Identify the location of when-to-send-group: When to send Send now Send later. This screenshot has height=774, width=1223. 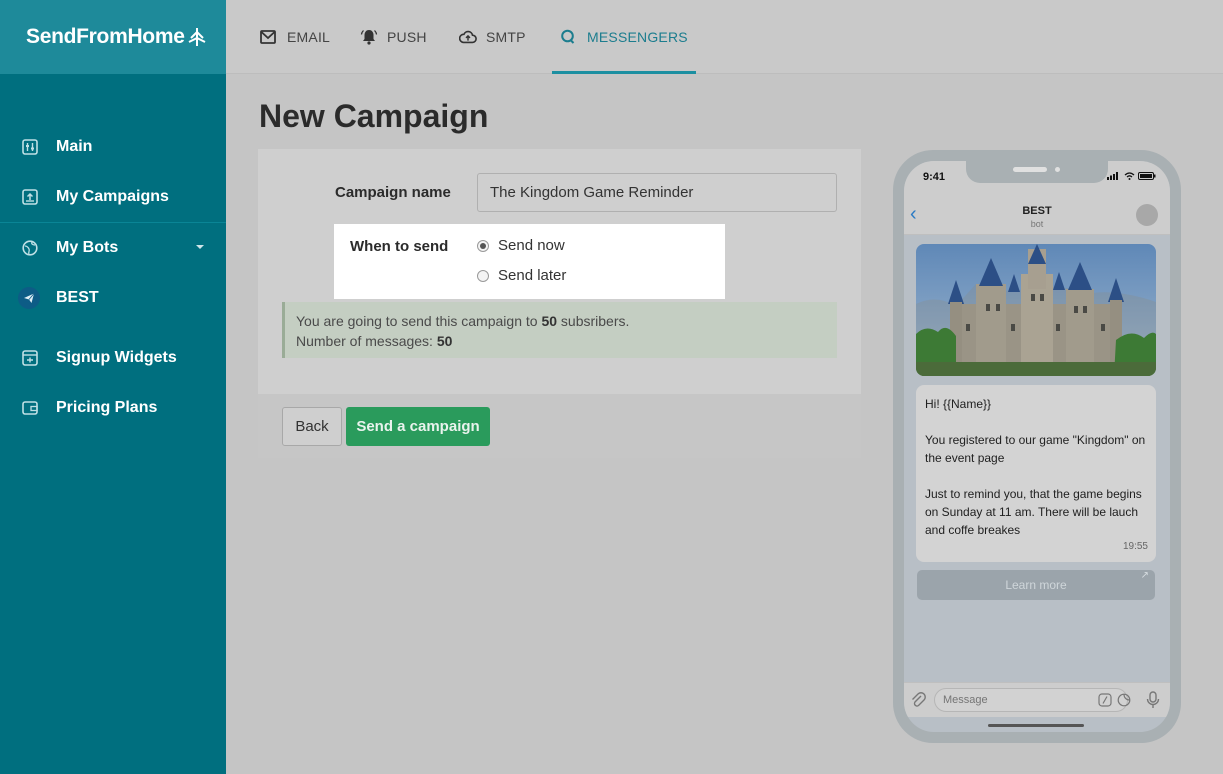
(529, 261).